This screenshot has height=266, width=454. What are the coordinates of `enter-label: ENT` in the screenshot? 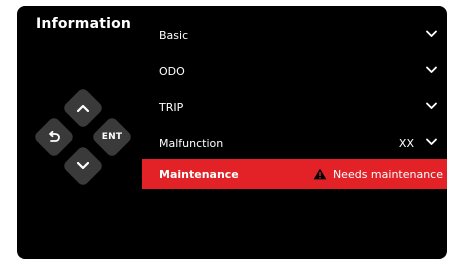 It's located at (112, 137).